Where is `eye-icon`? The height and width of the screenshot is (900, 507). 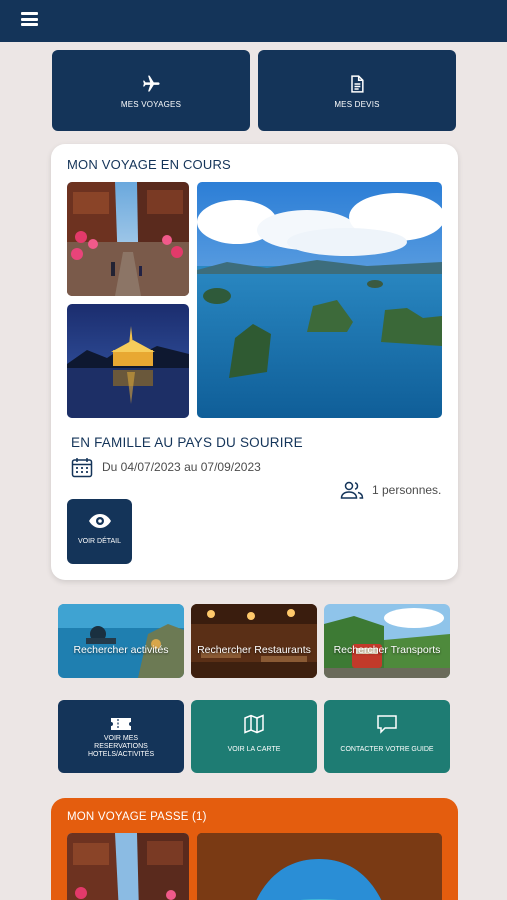 eye-icon is located at coordinates (99, 521).